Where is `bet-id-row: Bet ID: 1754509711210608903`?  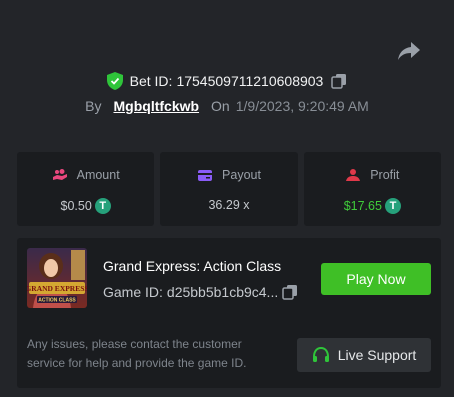
bet-id-row: Bet ID: 1754509711210608903 is located at coordinates (227, 81).